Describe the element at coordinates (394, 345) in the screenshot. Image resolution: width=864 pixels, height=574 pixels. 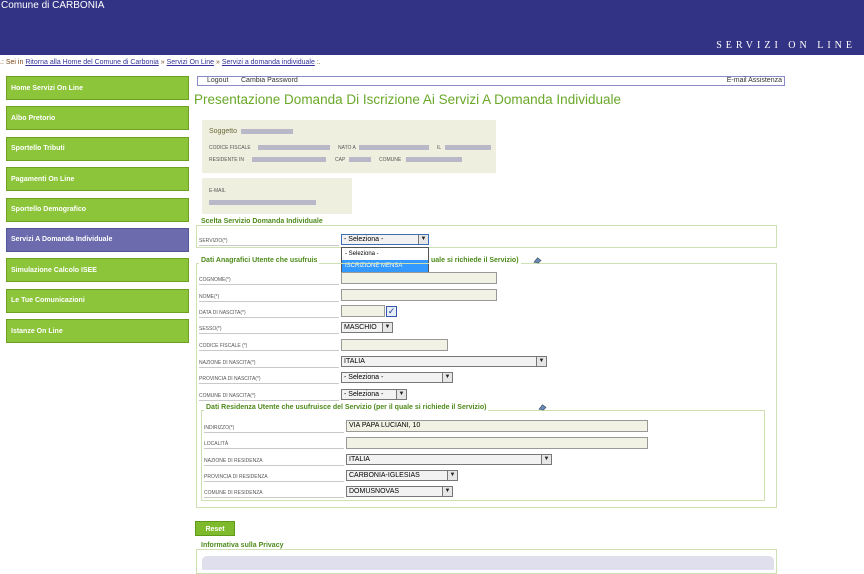
I see `codice-fiscale-input` at that location.